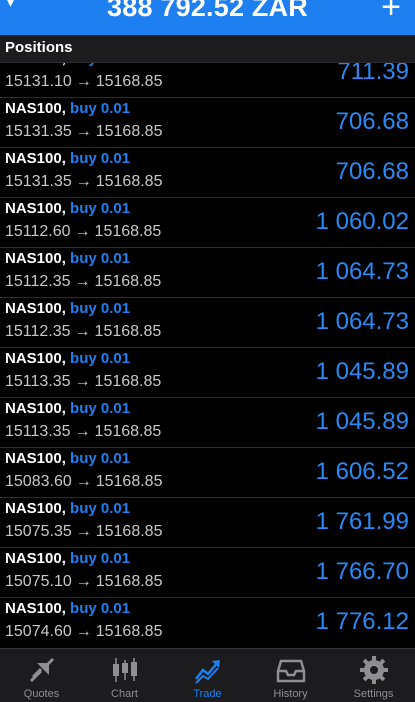 Image resolution: width=415 pixels, height=702 pixels. I want to click on open-price: 15112.35, so click(38, 281).